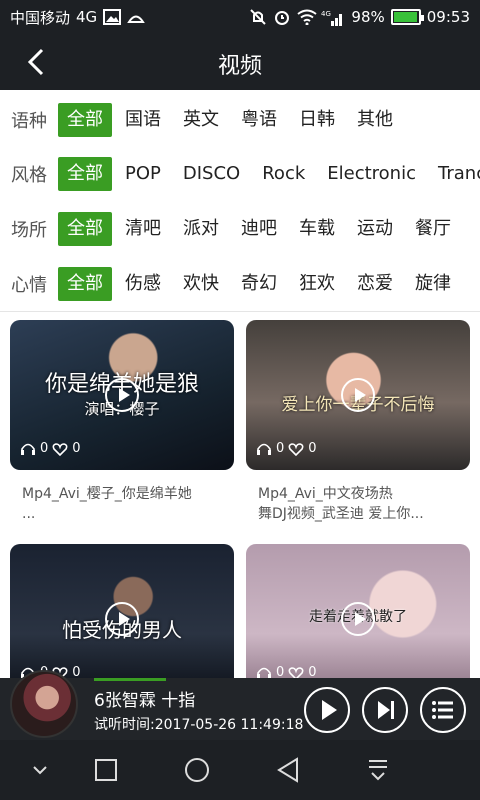  What do you see at coordinates (282, 17) in the screenshot?
I see `alarm-icon` at bounding box center [282, 17].